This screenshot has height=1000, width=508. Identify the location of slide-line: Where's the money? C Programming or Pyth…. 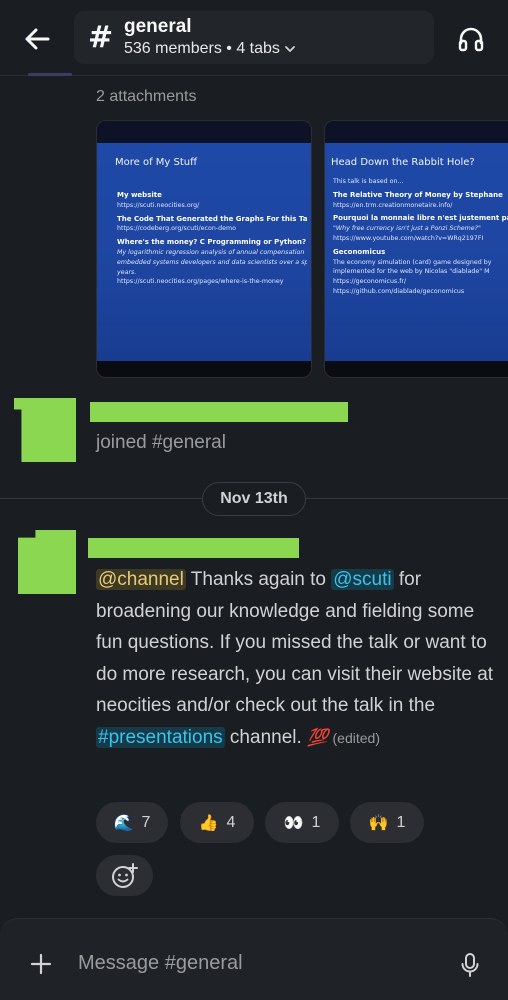
(212, 242).